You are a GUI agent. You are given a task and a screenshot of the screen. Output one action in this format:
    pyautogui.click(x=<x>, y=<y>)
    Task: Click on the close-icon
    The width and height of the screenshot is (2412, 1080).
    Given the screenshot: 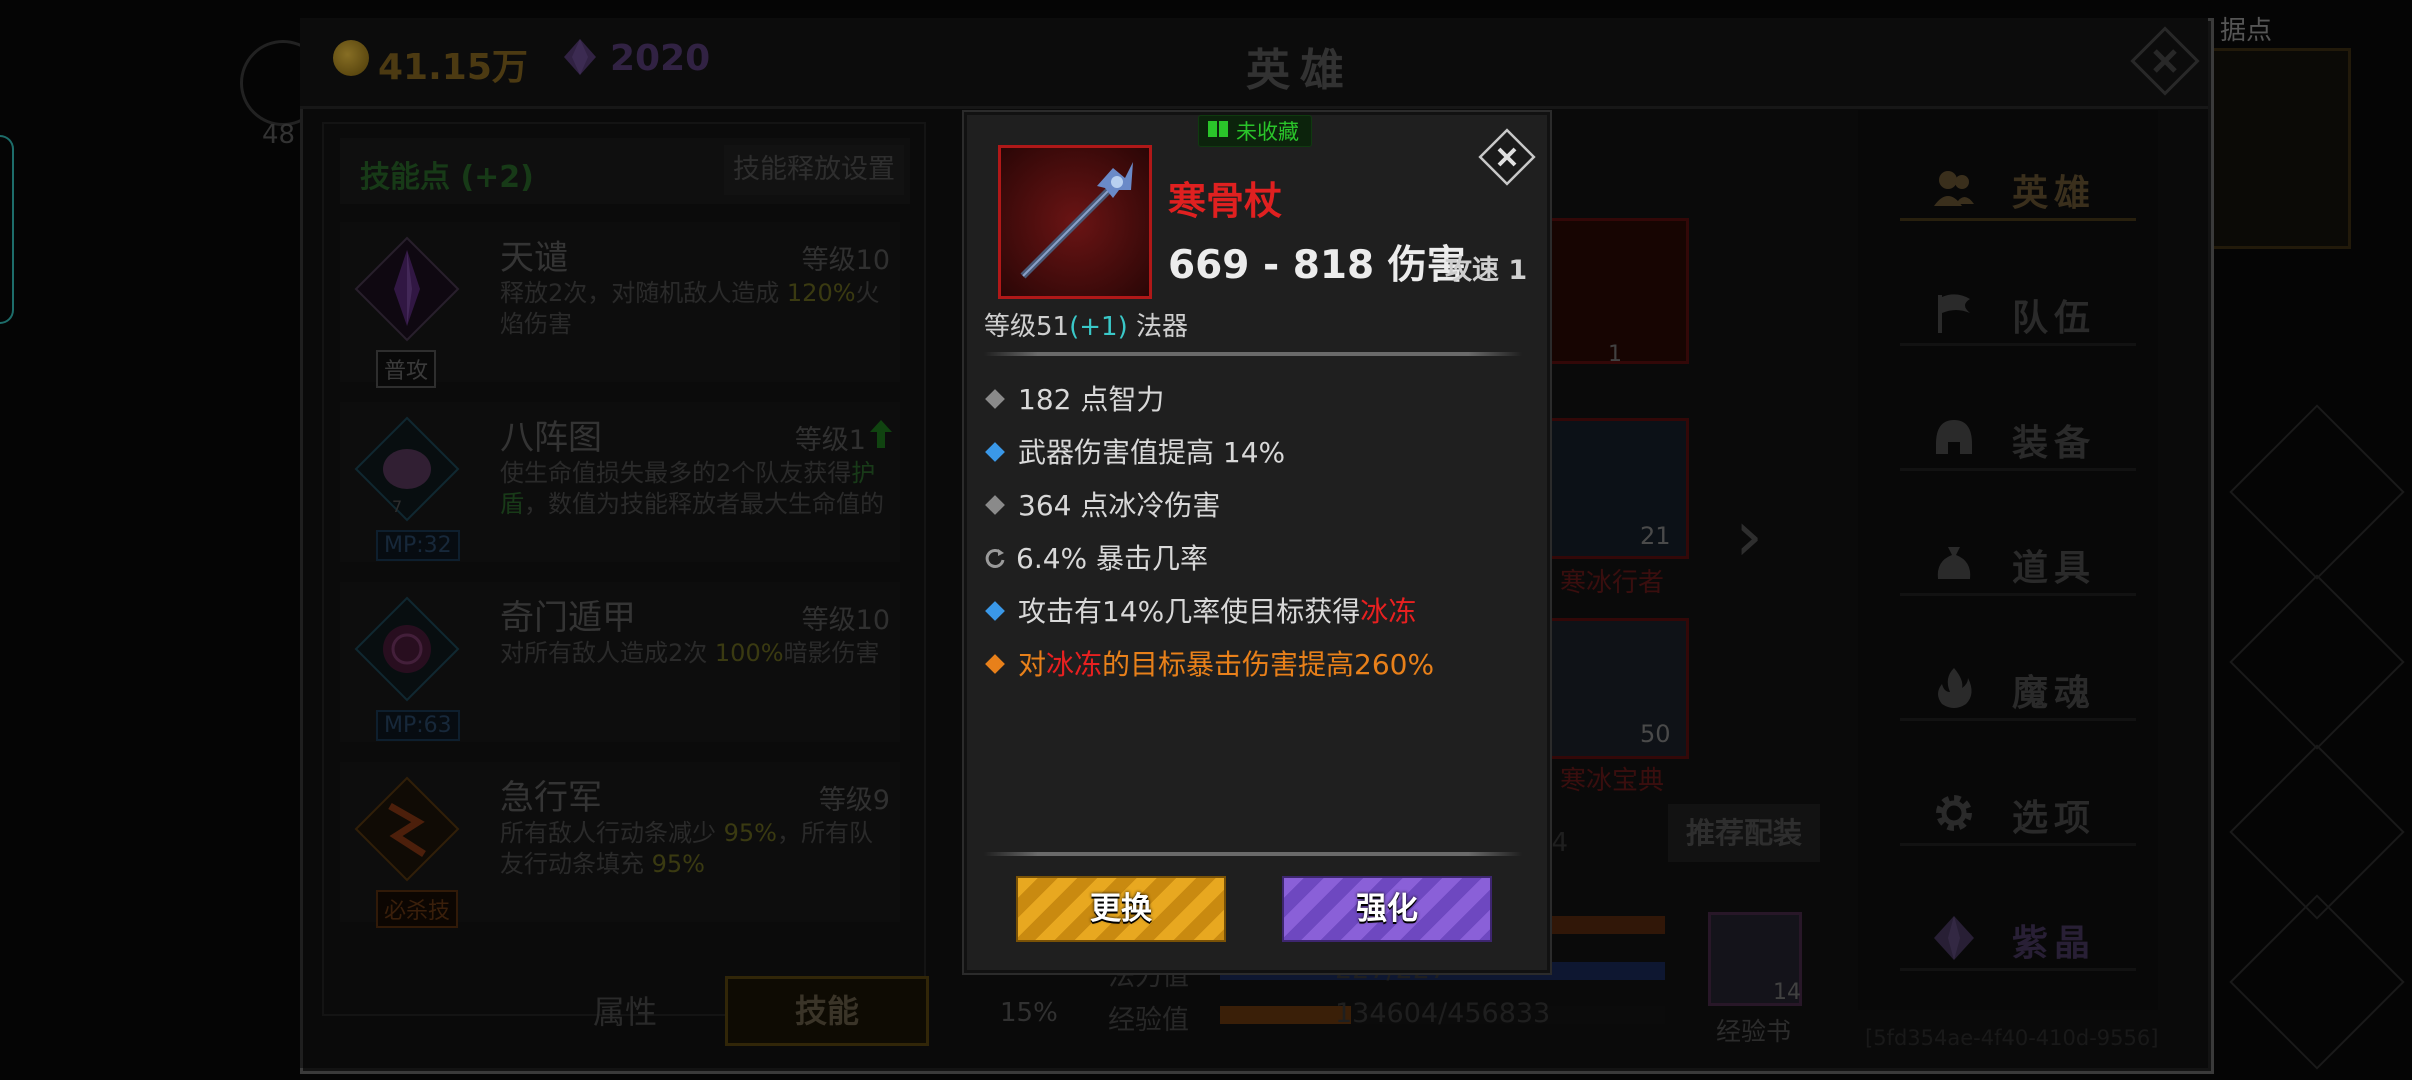 What is the action you would take?
    pyautogui.click(x=1507, y=157)
    